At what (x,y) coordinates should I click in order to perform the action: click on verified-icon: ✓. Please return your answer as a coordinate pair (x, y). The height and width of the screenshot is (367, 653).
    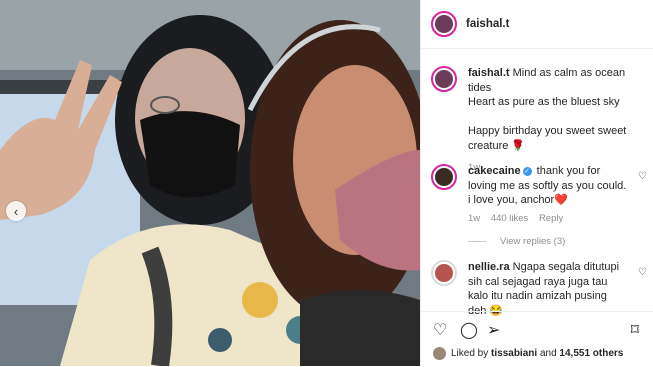
    Looking at the image, I should click on (527, 171).